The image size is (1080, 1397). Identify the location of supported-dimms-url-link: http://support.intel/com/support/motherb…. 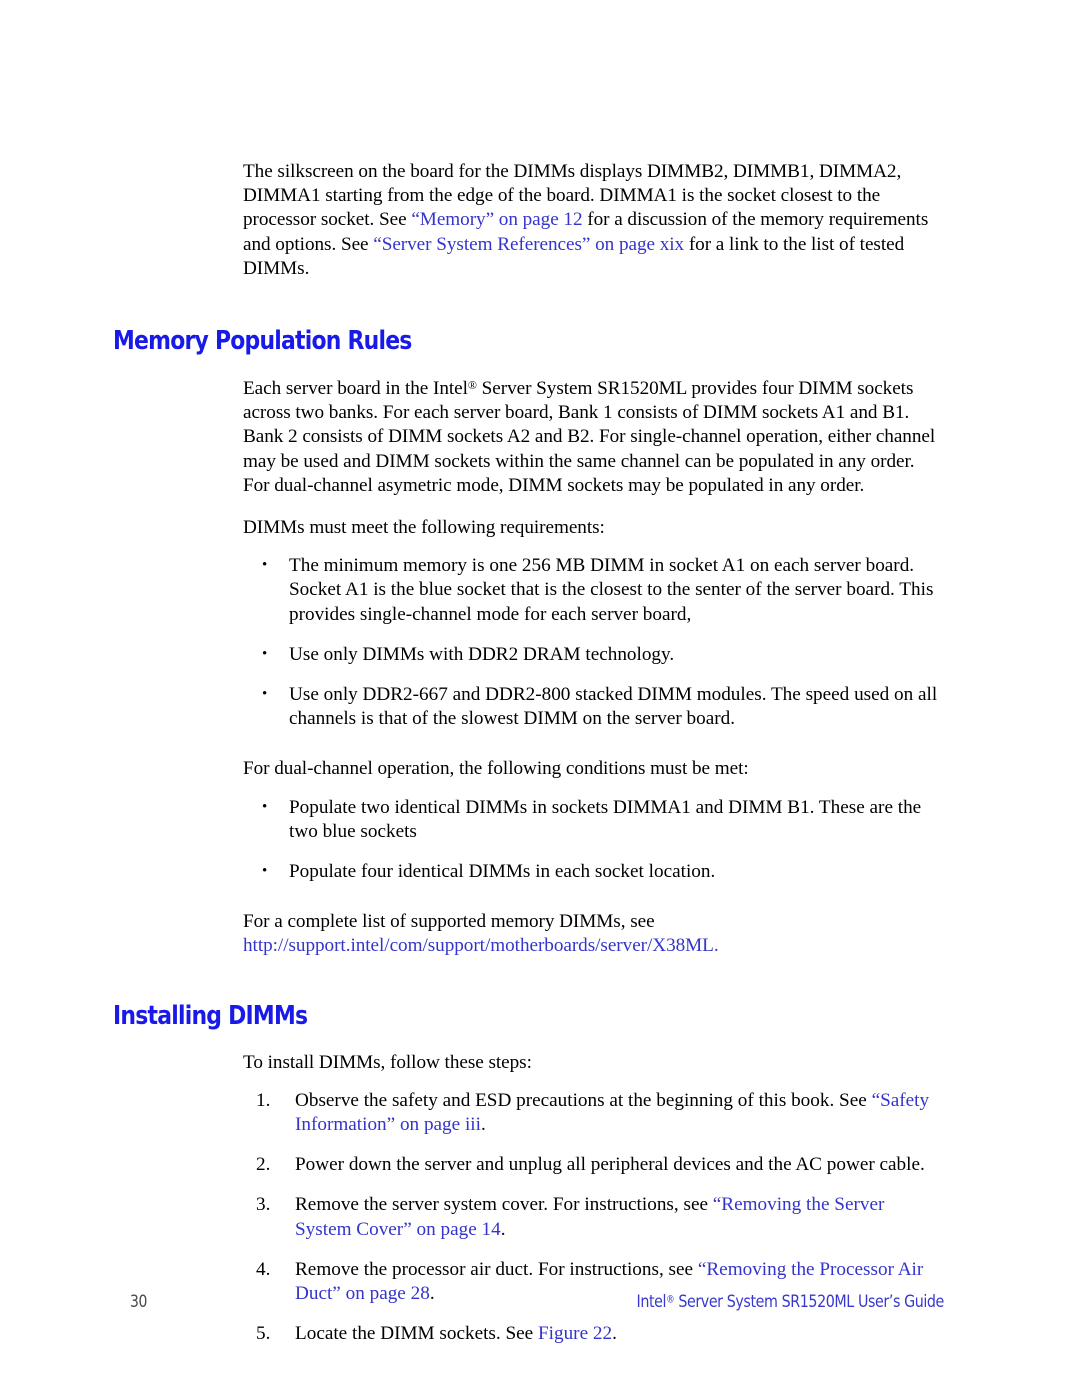
(478, 945).